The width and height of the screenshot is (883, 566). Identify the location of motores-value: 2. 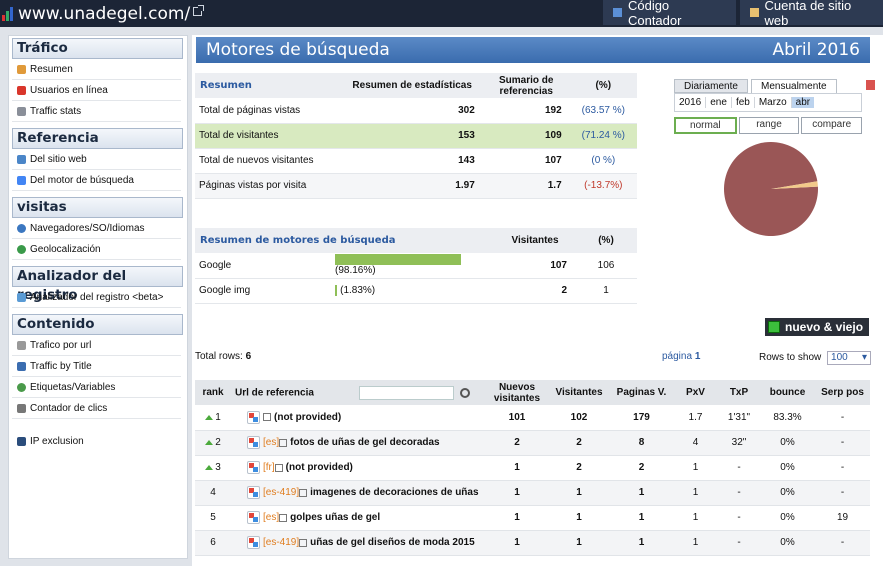
(535, 291).